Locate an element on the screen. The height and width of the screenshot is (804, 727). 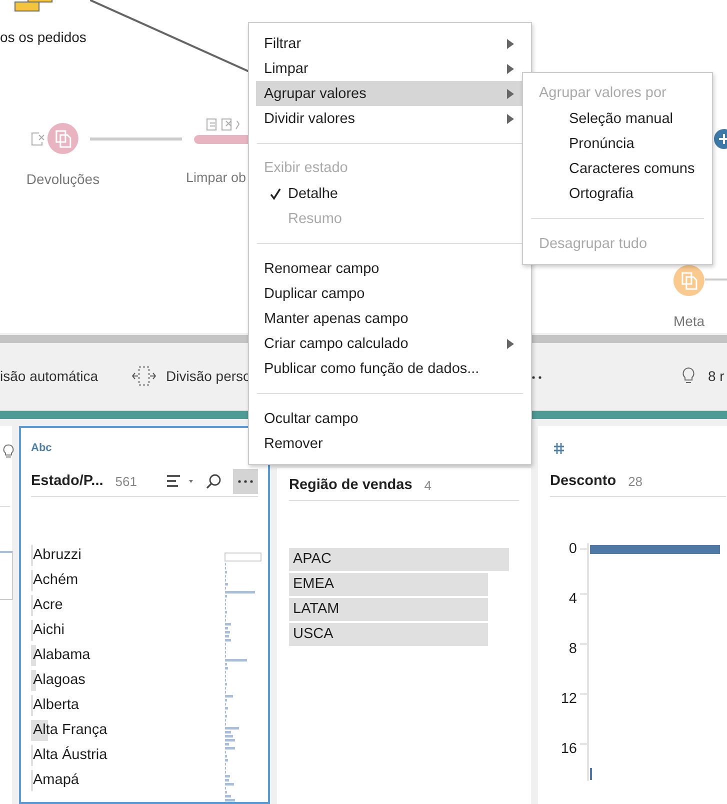
profile-card: Região de vendas 4 APAC EMEA LATAM USCA is located at coordinates (404, 636).